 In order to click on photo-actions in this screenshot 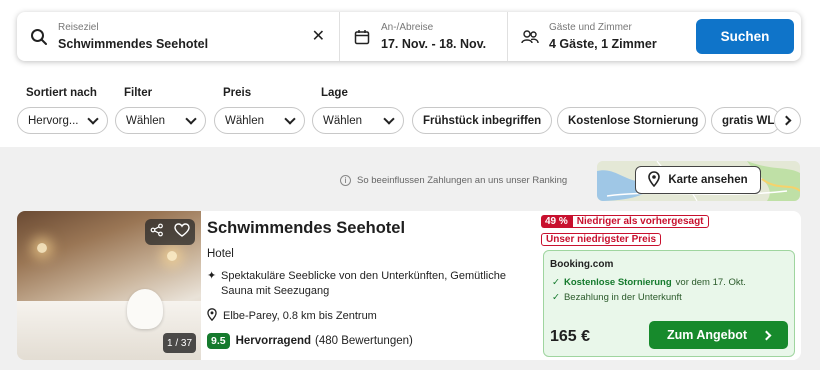, I will do `click(170, 232)`.